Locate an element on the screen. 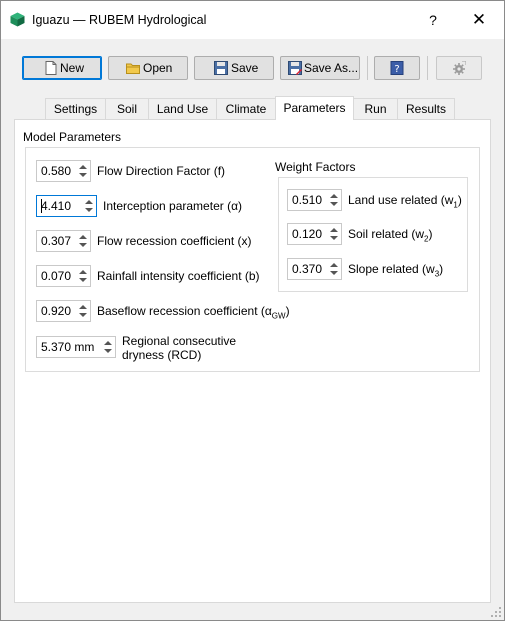 The height and width of the screenshot is (621, 505). tab-climate: Climate is located at coordinates (246, 108).